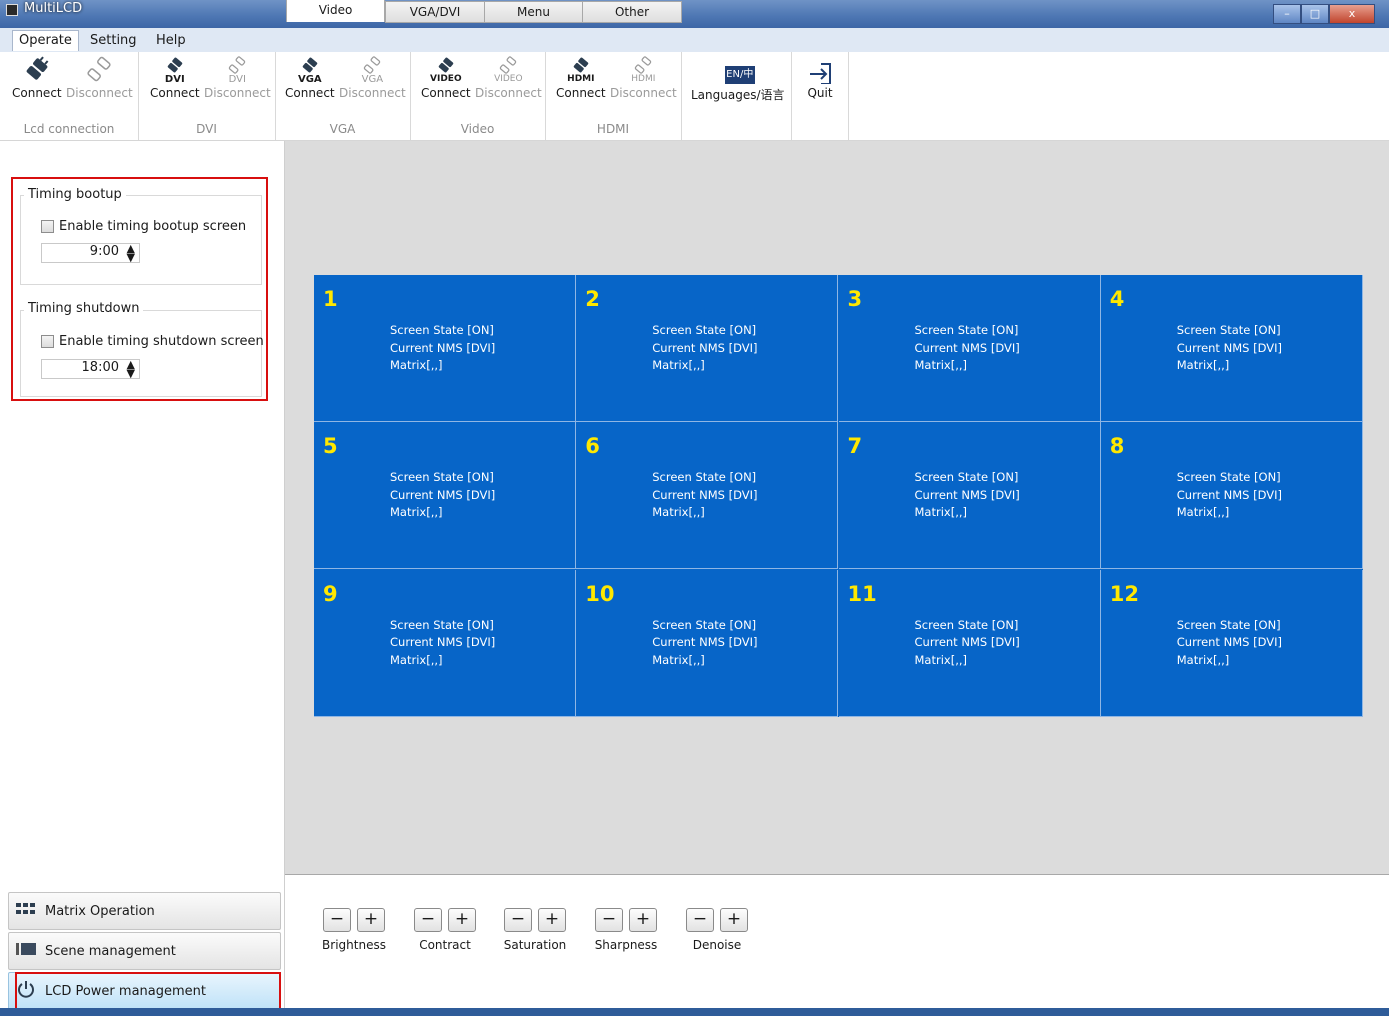 The height and width of the screenshot is (1016, 1389). Describe the element at coordinates (734, 920) in the screenshot. I see `denoise-increase-button: +` at that location.